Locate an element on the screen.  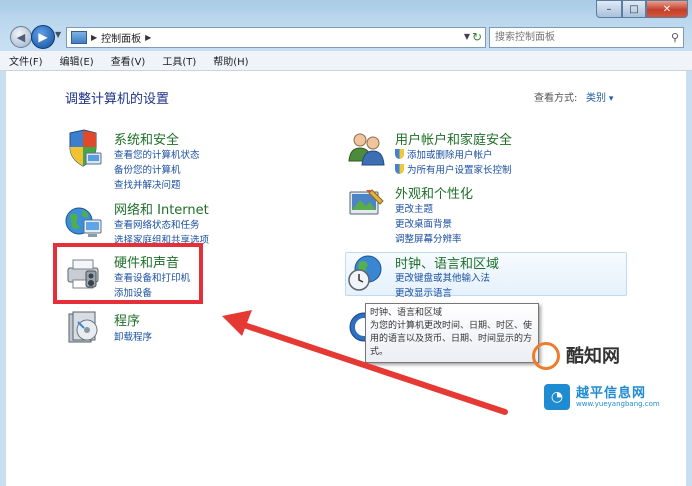
watermark-logo-icon is located at coordinates (546, 356).